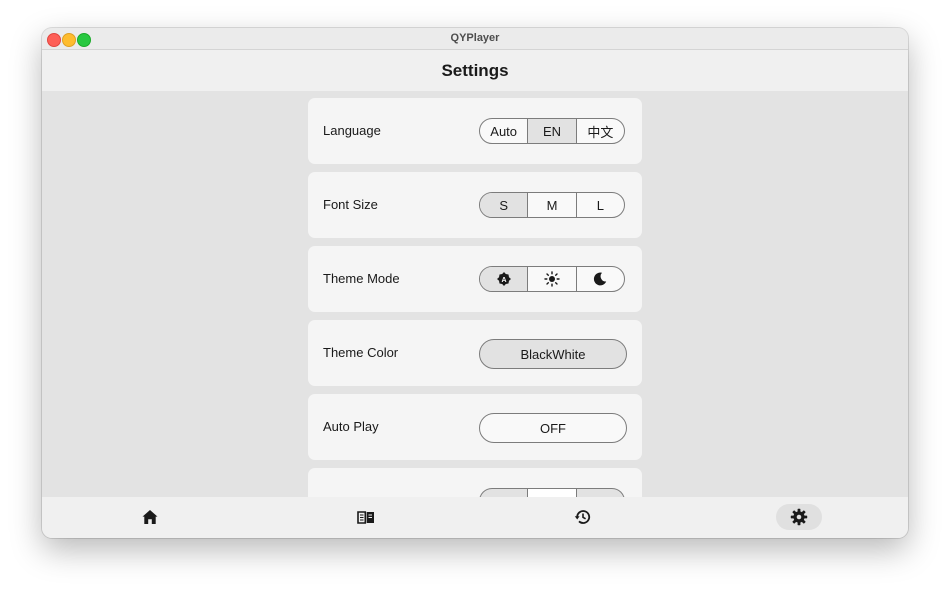  I want to click on dark-mode-moon-icon, so click(600, 279).